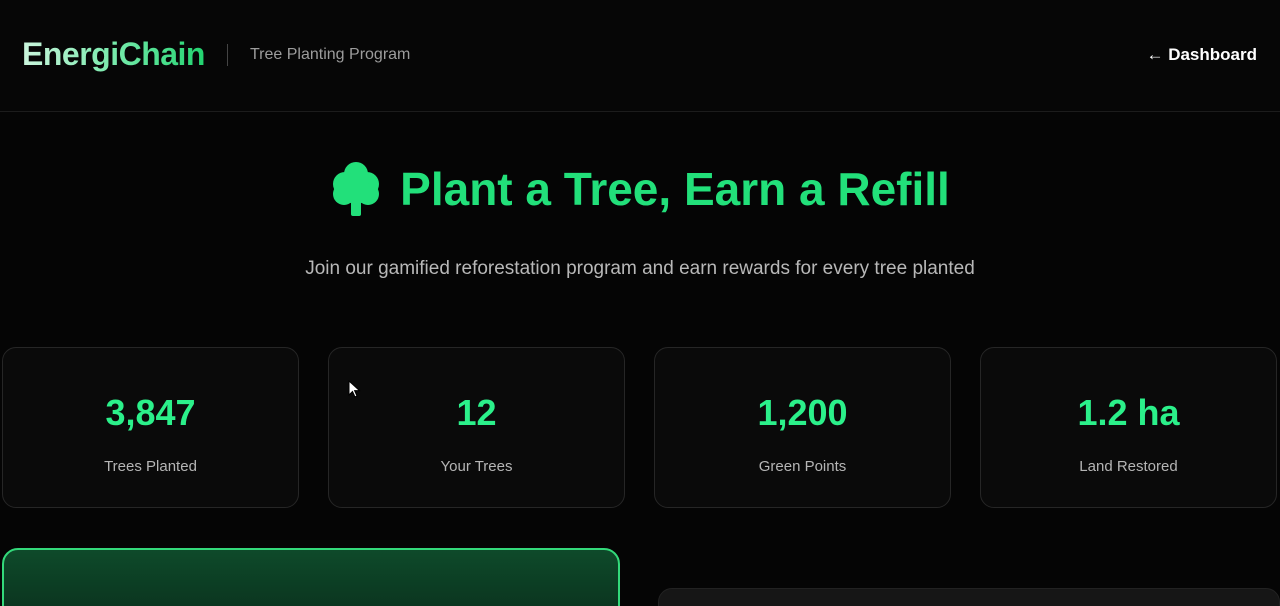 The height and width of the screenshot is (606, 1280). What do you see at coordinates (1201, 55) in the screenshot?
I see `back-to-dashboard-link: ← Dashboard` at bounding box center [1201, 55].